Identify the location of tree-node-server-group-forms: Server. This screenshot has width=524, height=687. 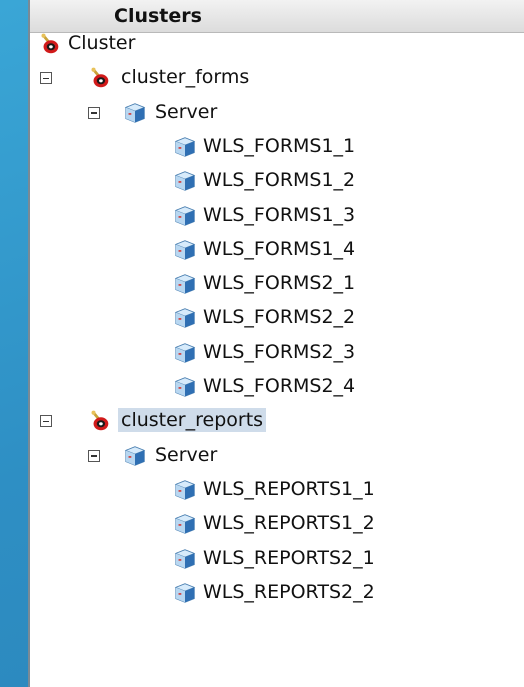
(275, 113).